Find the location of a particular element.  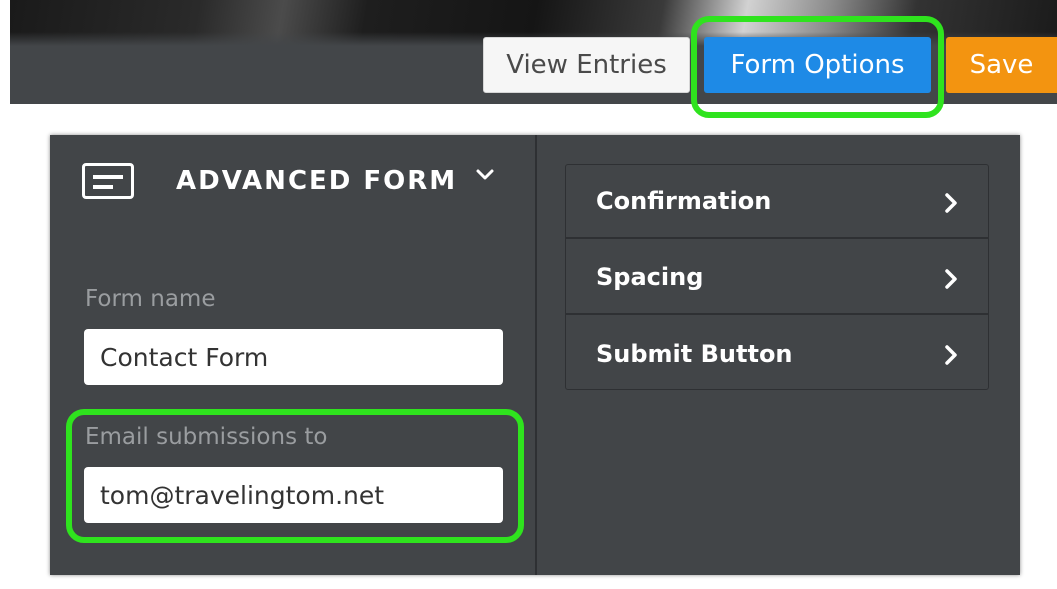

option-spacing: Spacing is located at coordinates (777, 278).